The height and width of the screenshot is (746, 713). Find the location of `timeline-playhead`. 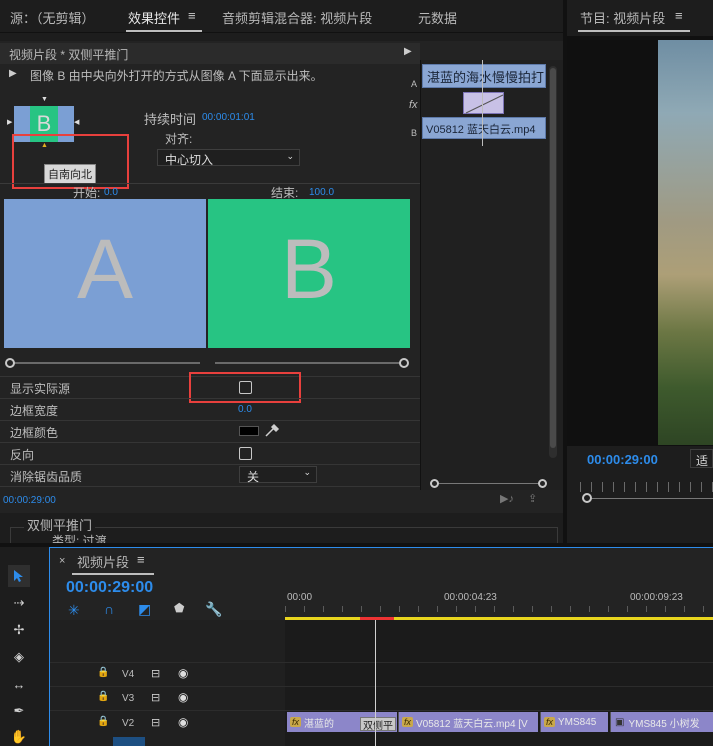

timeline-playhead is located at coordinates (375, 683).